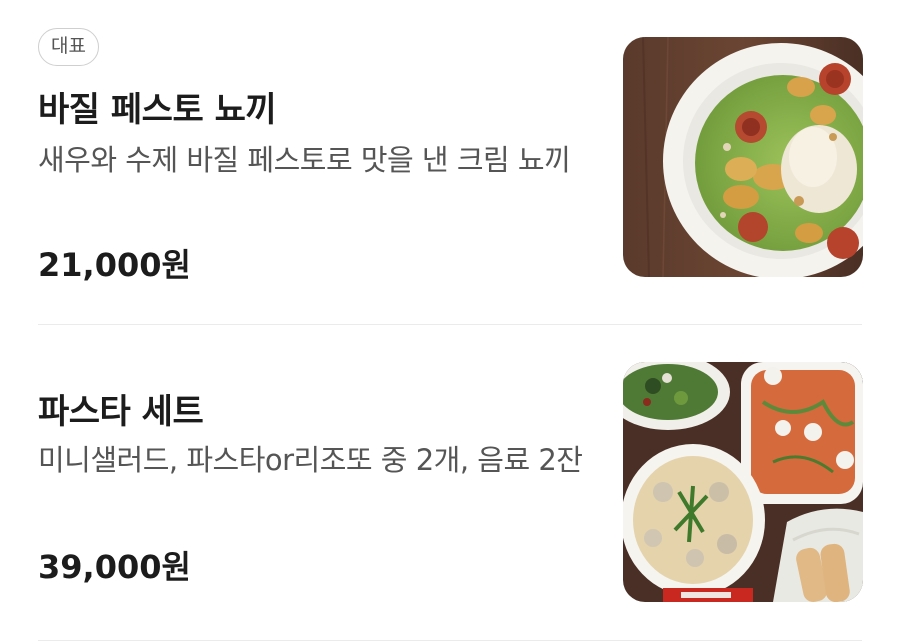 The image size is (900, 642). Describe the element at coordinates (310, 460) in the screenshot. I see `menu-item-description: 미니샐러드, 파스타or리조또 중 2개, 음료 2잔` at that location.